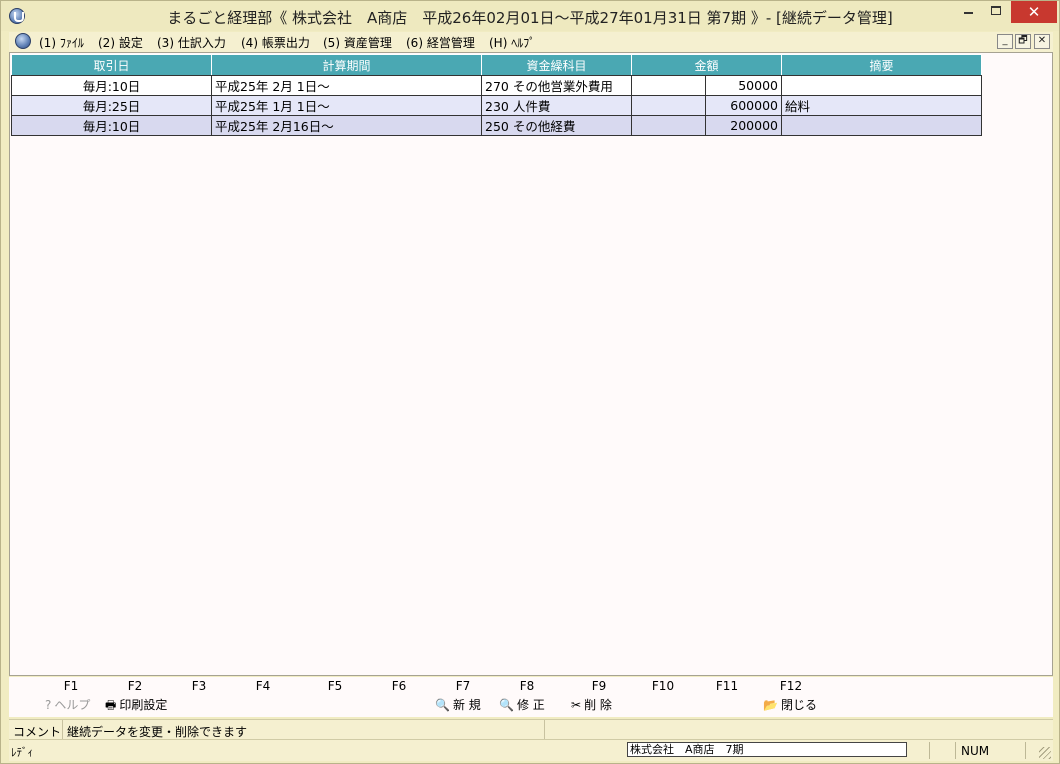 The height and width of the screenshot is (764, 1060). I want to click on cell-period: 平成25年 1月 1日～, so click(346, 105).